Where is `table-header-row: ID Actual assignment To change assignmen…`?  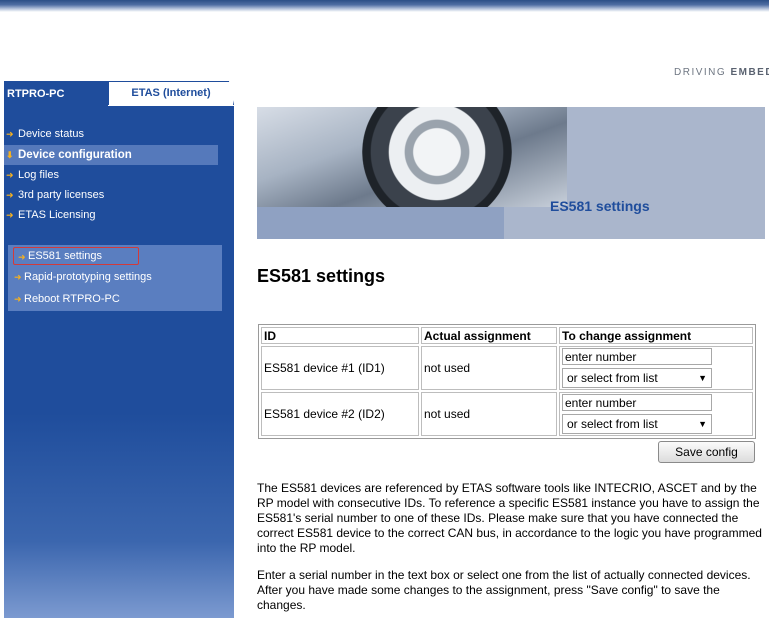
table-header-row: ID Actual assignment To change assignmen… is located at coordinates (507, 335).